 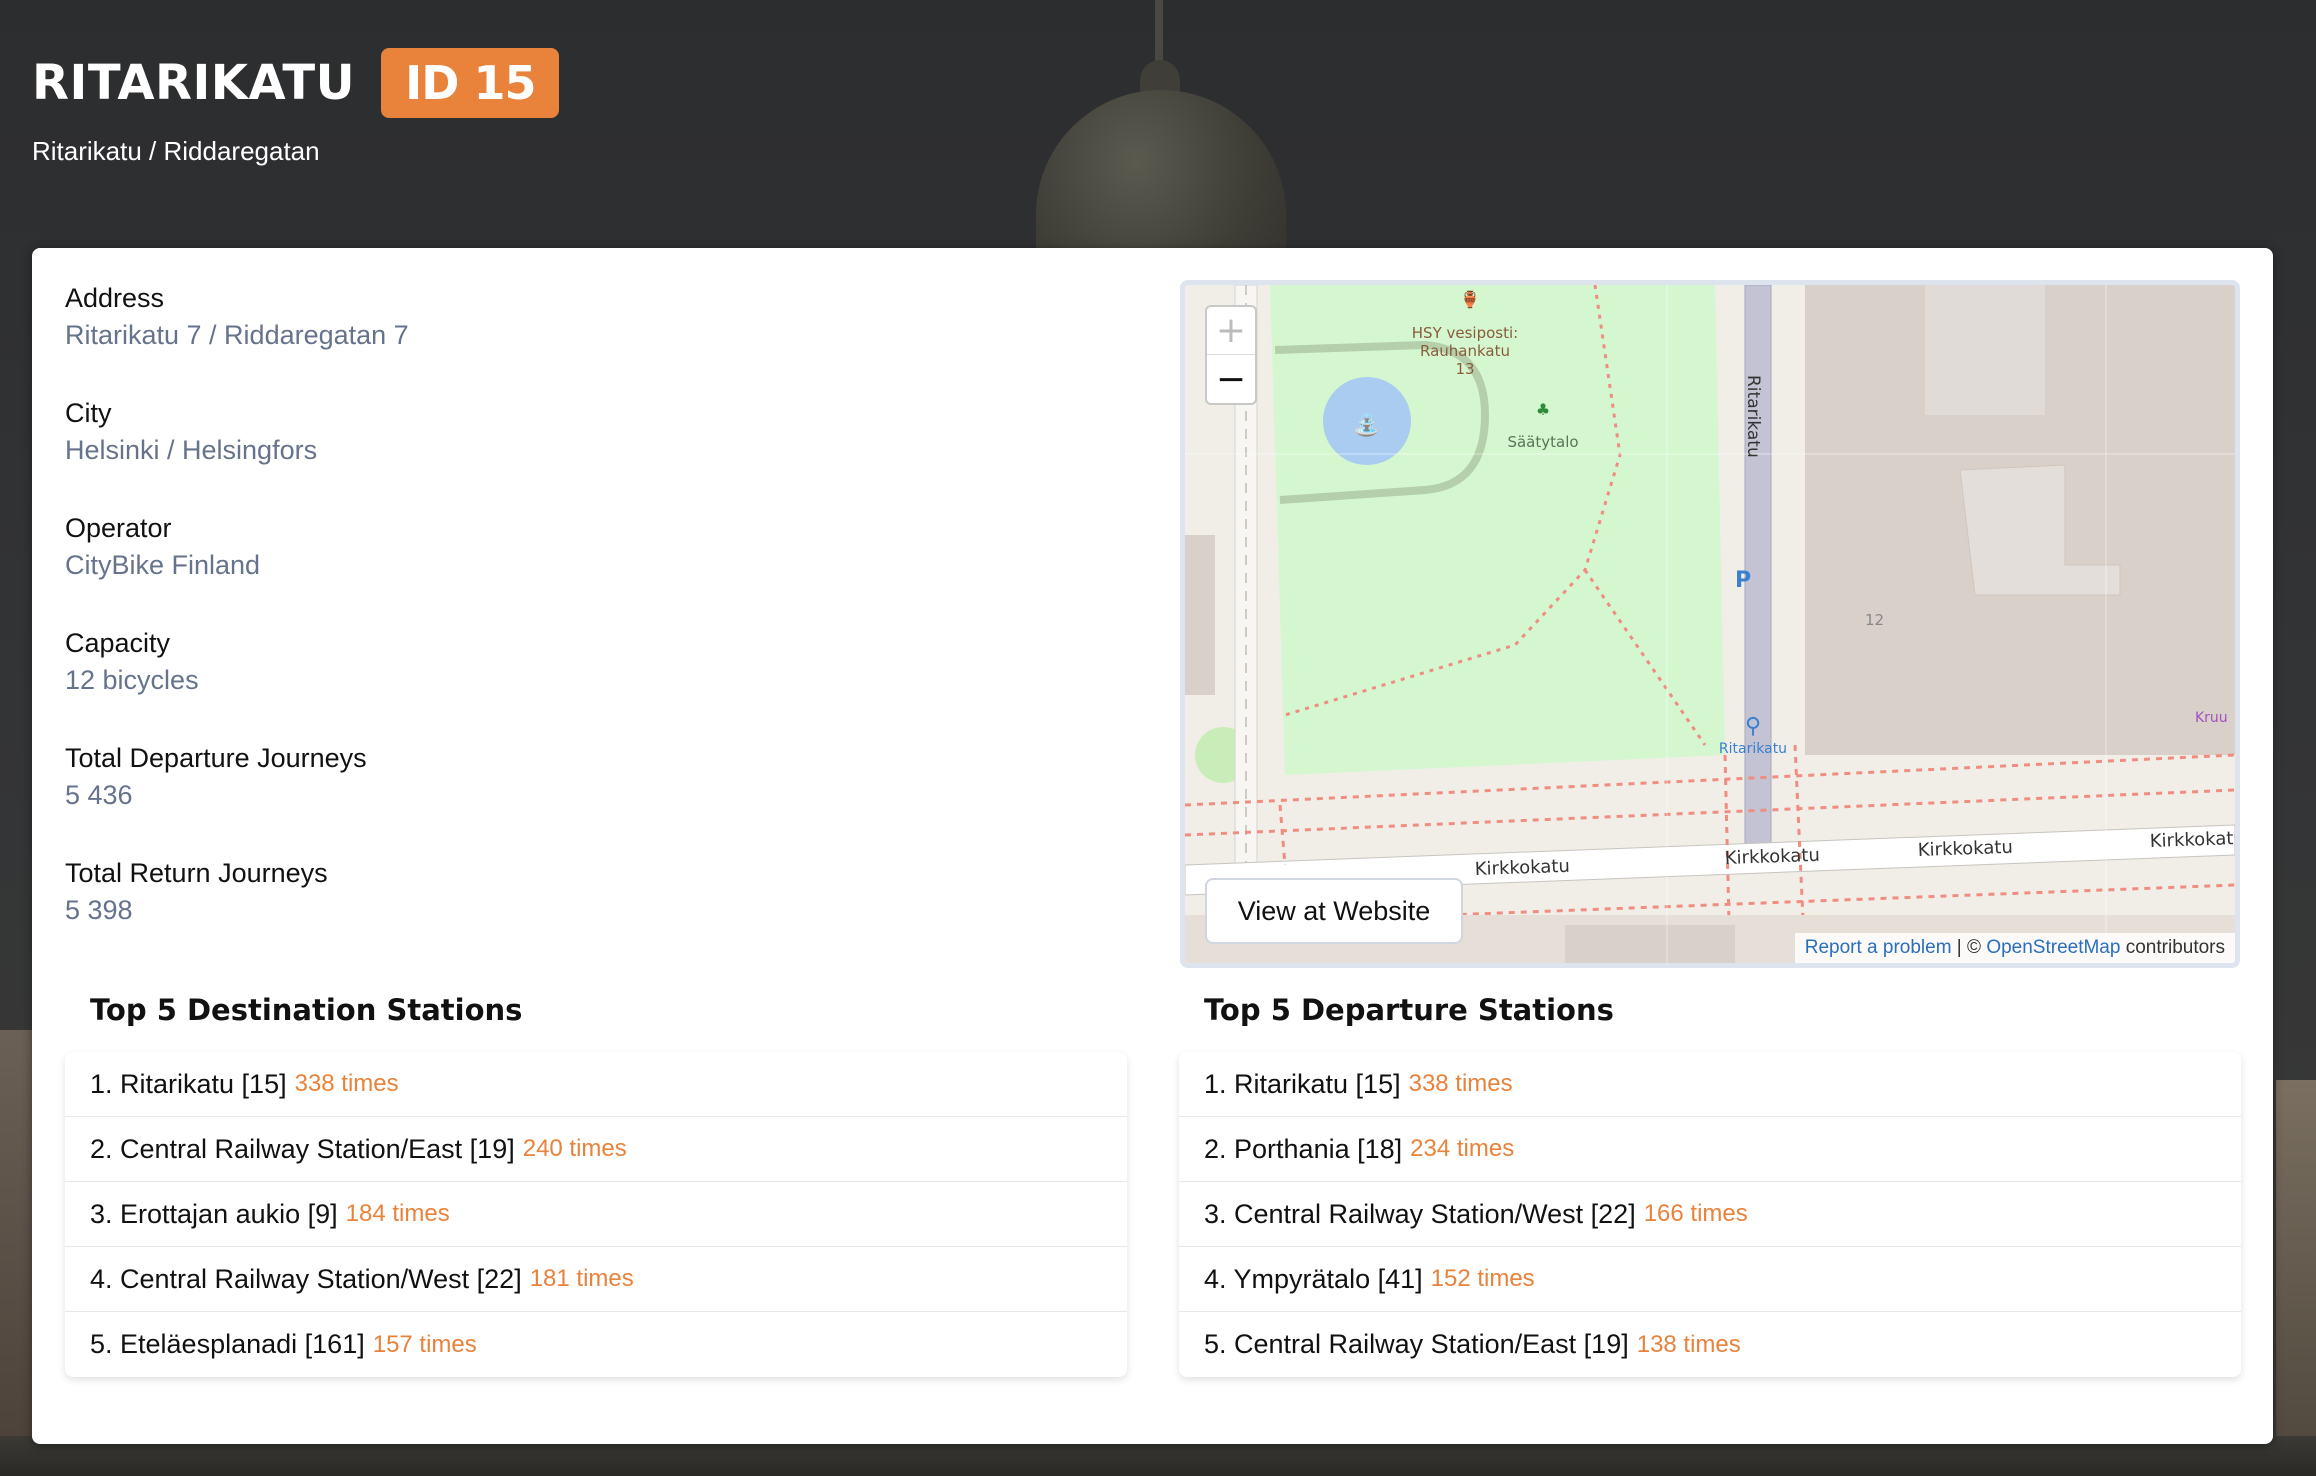 I want to click on info-value: Ritarikatu 7 / Riddaregatan 7, so click(x=237, y=335).